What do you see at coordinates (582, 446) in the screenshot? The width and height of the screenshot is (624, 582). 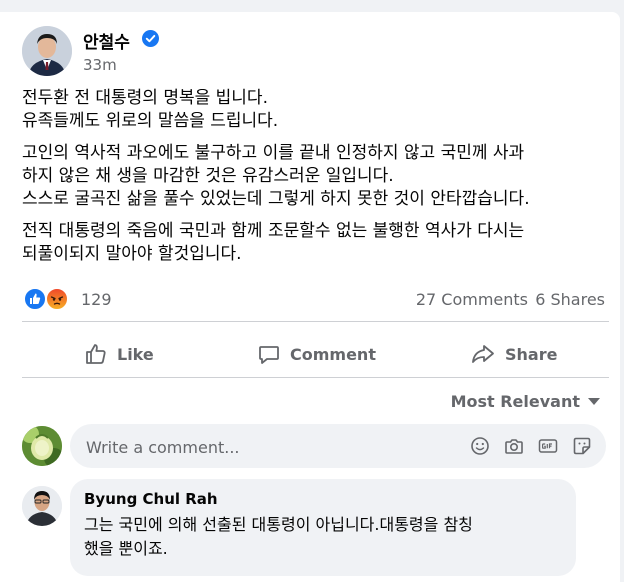 I see `sticker-icon` at bounding box center [582, 446].